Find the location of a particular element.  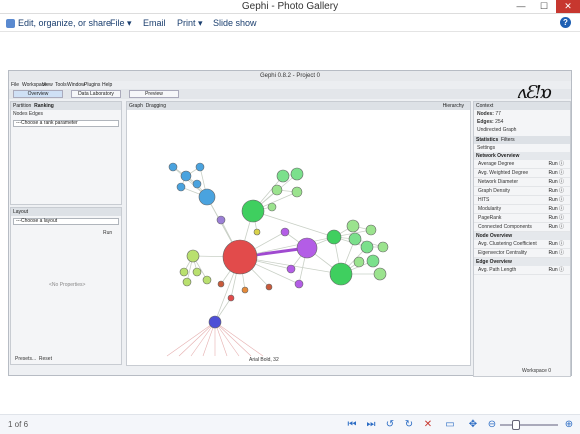

gephi-settings: Settings is located at coordinates (486, 148).